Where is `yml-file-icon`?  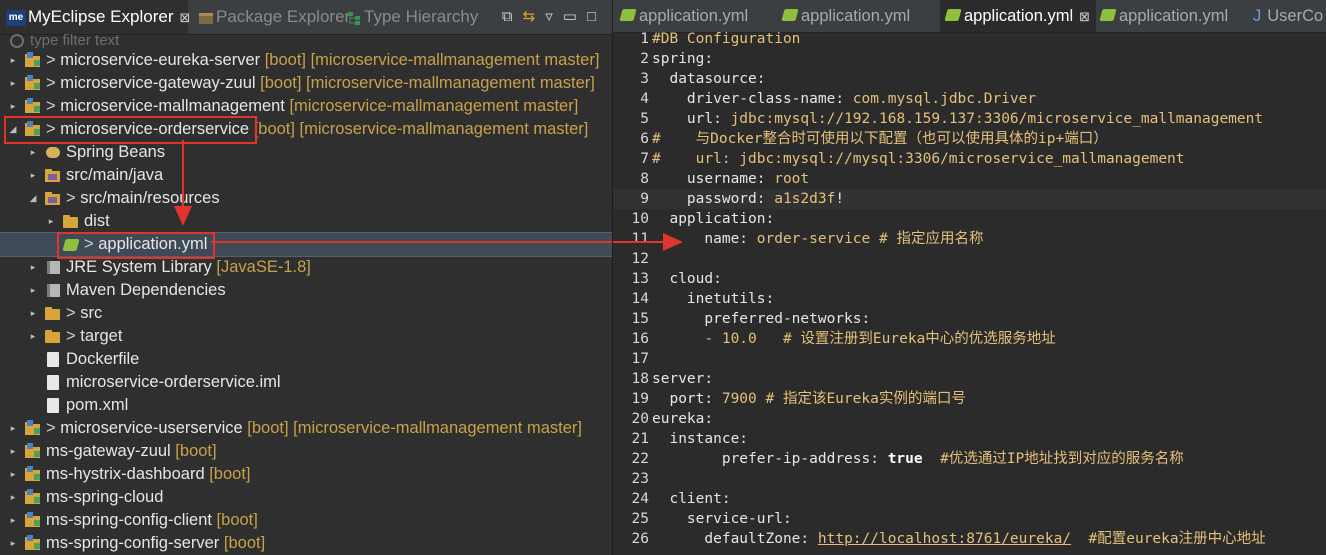
yml-file-icon is located at coordinates (628, 15).